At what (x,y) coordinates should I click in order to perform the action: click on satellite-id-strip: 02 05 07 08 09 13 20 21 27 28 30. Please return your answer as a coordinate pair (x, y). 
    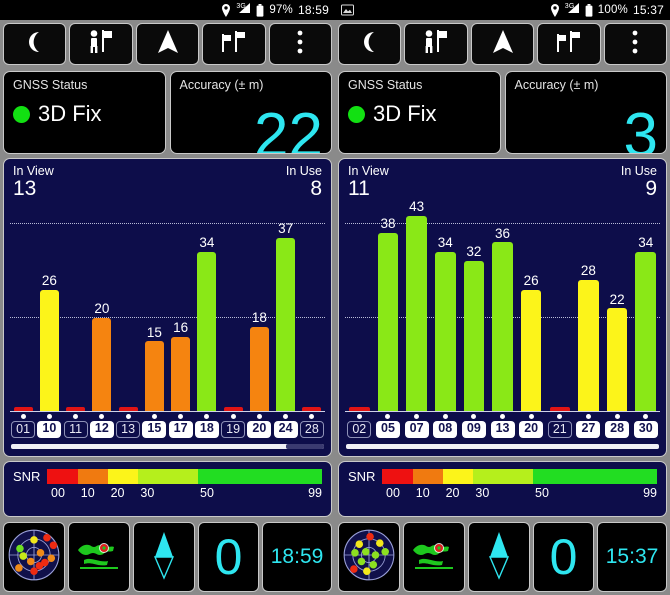
    Looking at the image, I should click on (502, 425).